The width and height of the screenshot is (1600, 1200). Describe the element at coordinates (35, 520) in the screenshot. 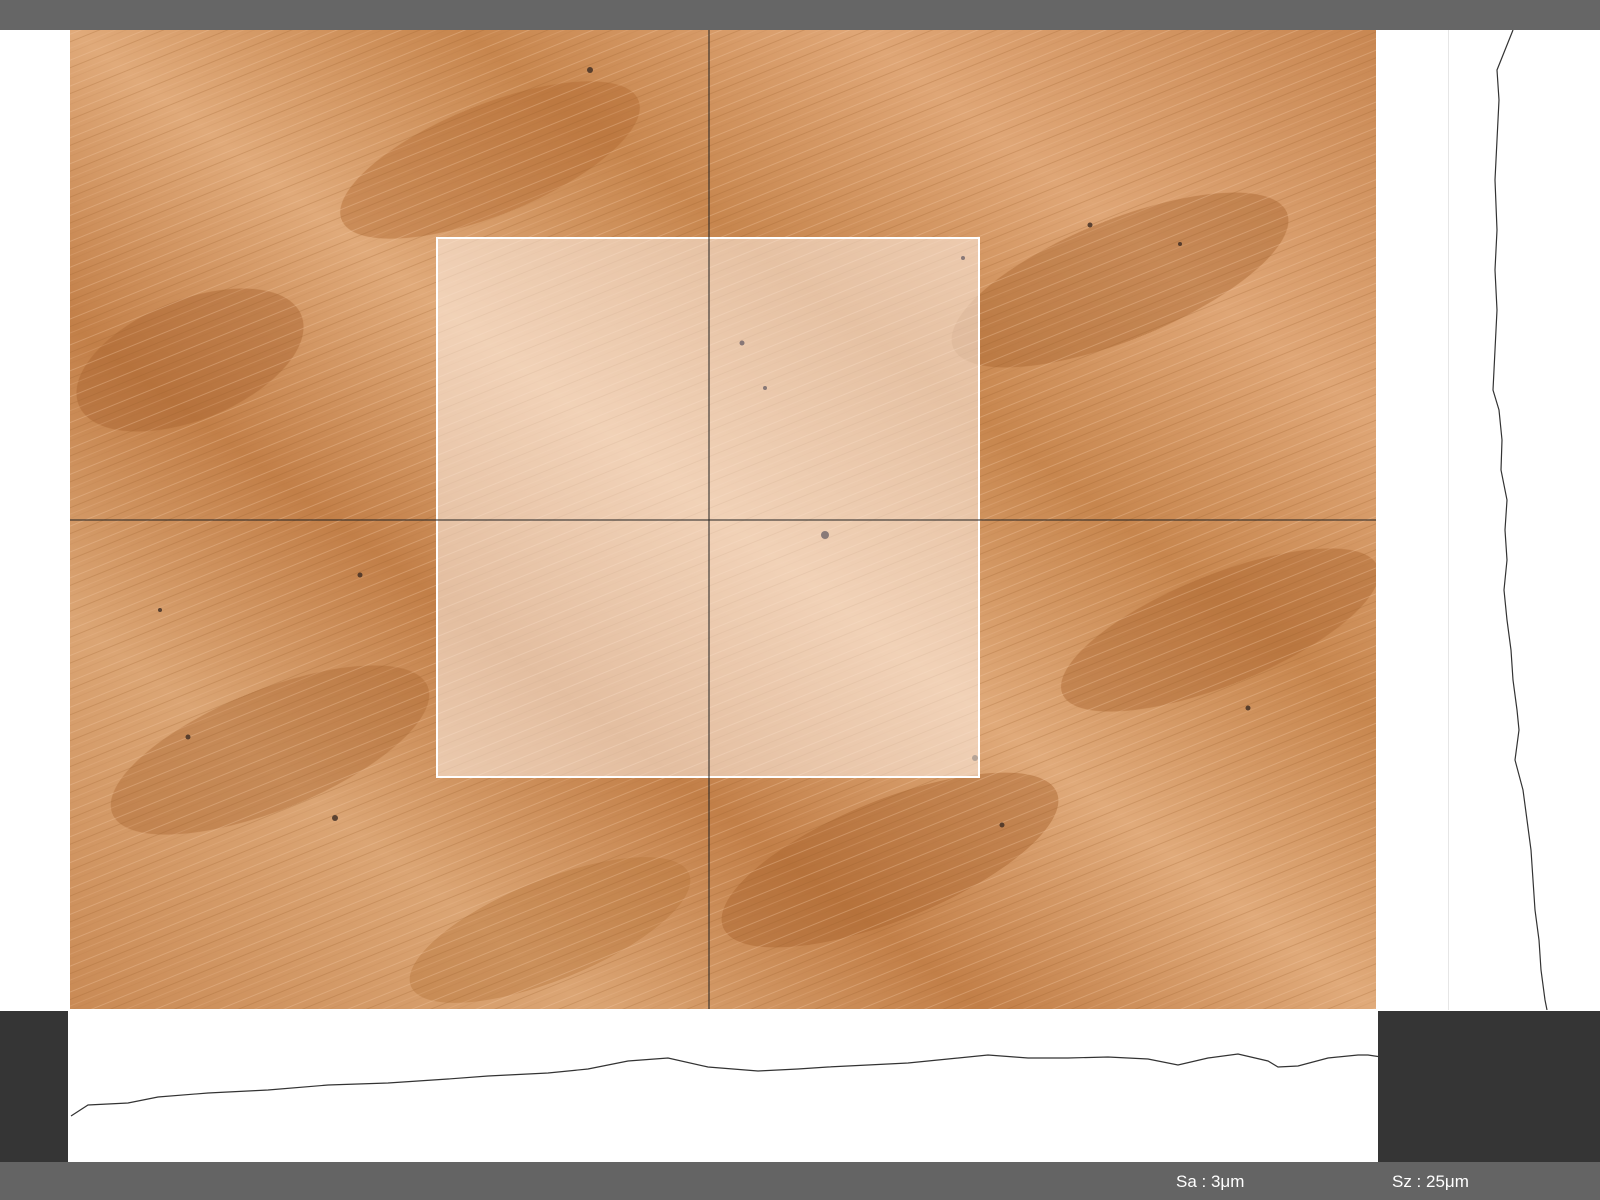

I see `left-margin` at that location.